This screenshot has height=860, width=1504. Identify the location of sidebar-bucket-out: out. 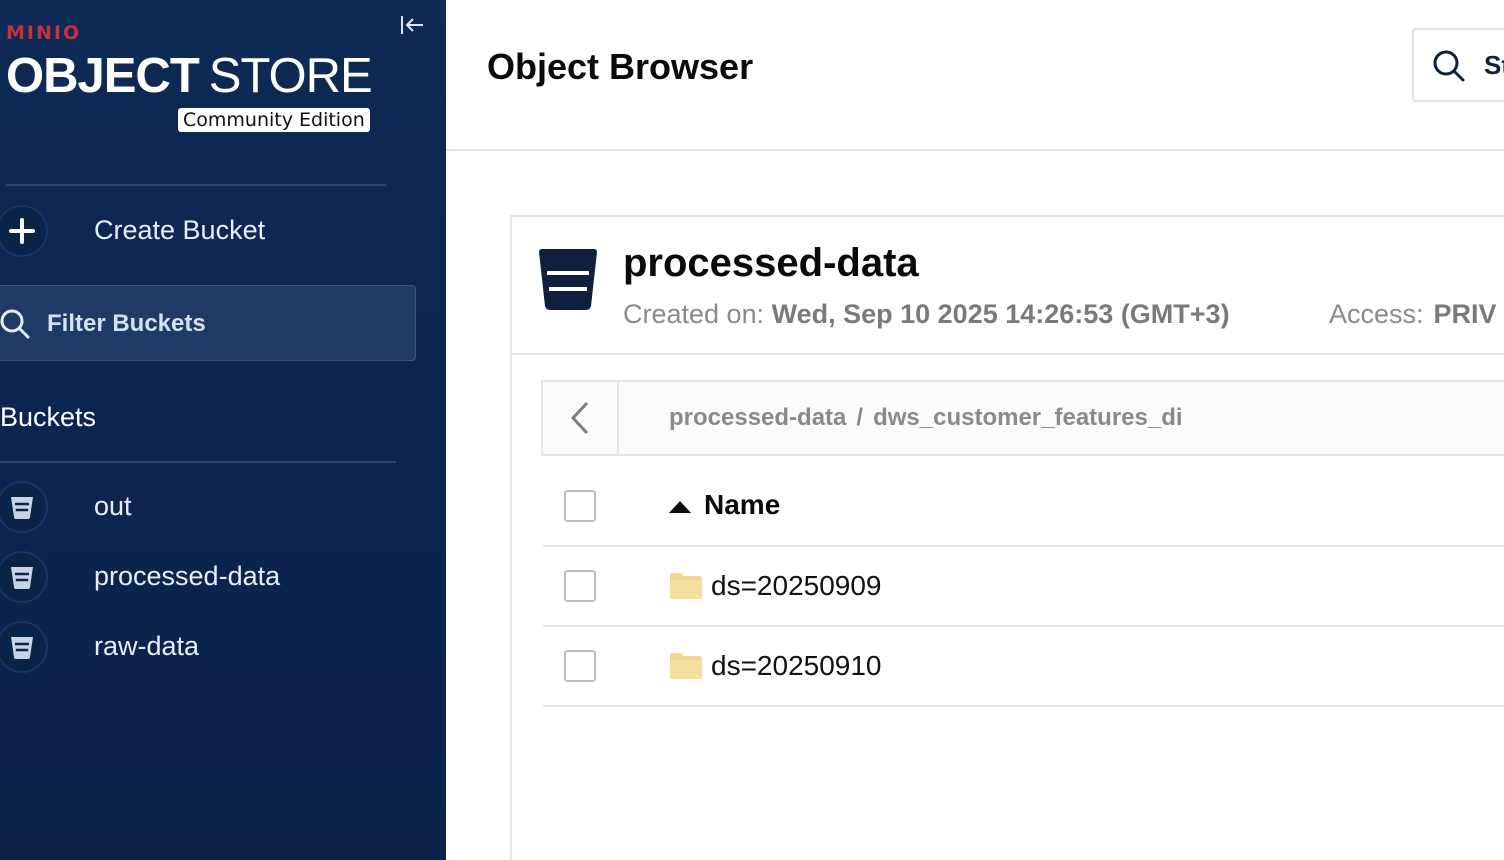
(210, 507).